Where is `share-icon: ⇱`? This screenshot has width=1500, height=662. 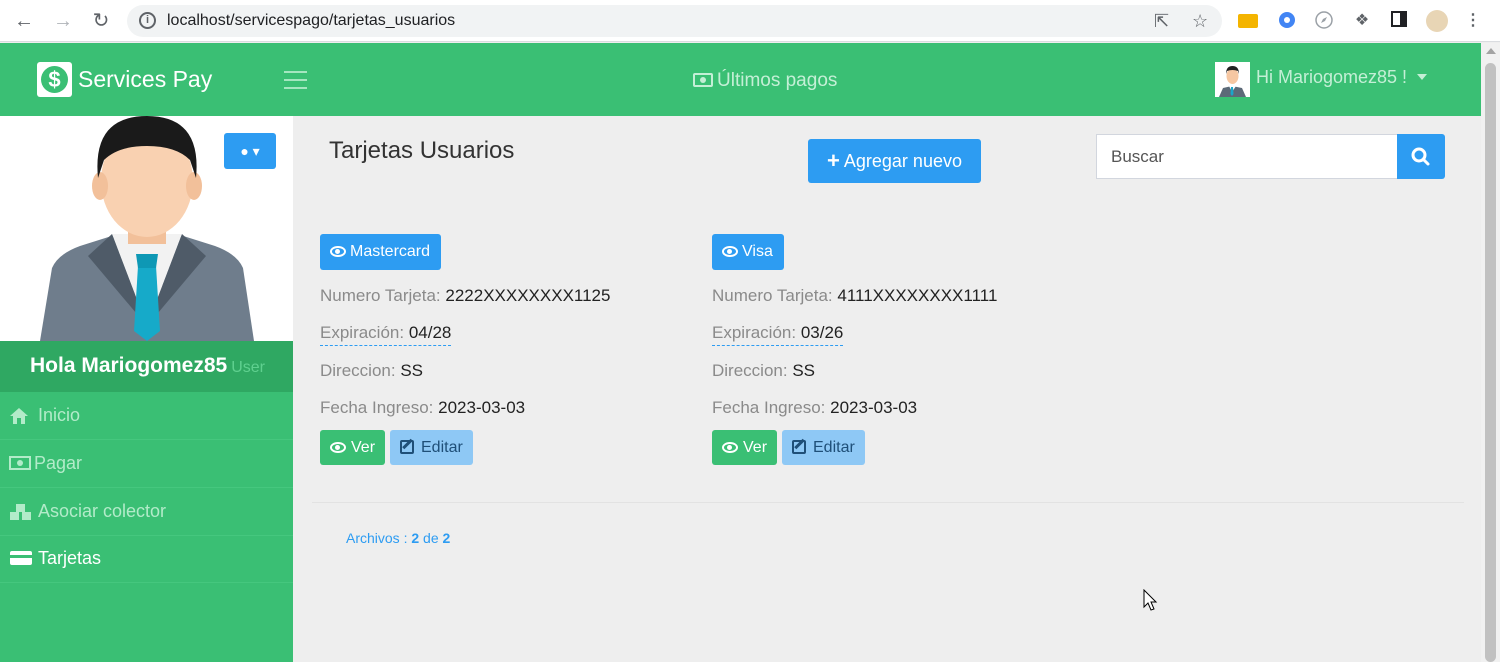
share-icon: ⇱ is located at coordinates (1161, 21).